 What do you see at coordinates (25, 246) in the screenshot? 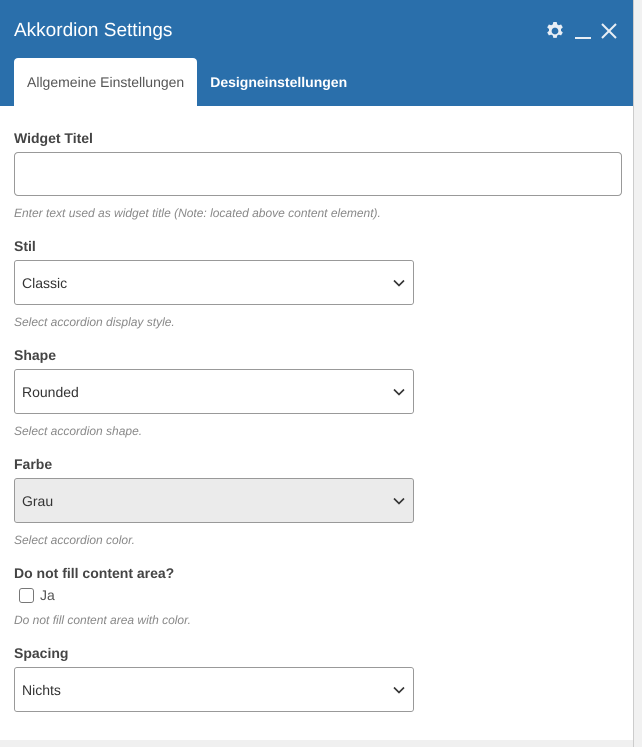
I see `field-label: Stil` at bounding box center [25, 246].